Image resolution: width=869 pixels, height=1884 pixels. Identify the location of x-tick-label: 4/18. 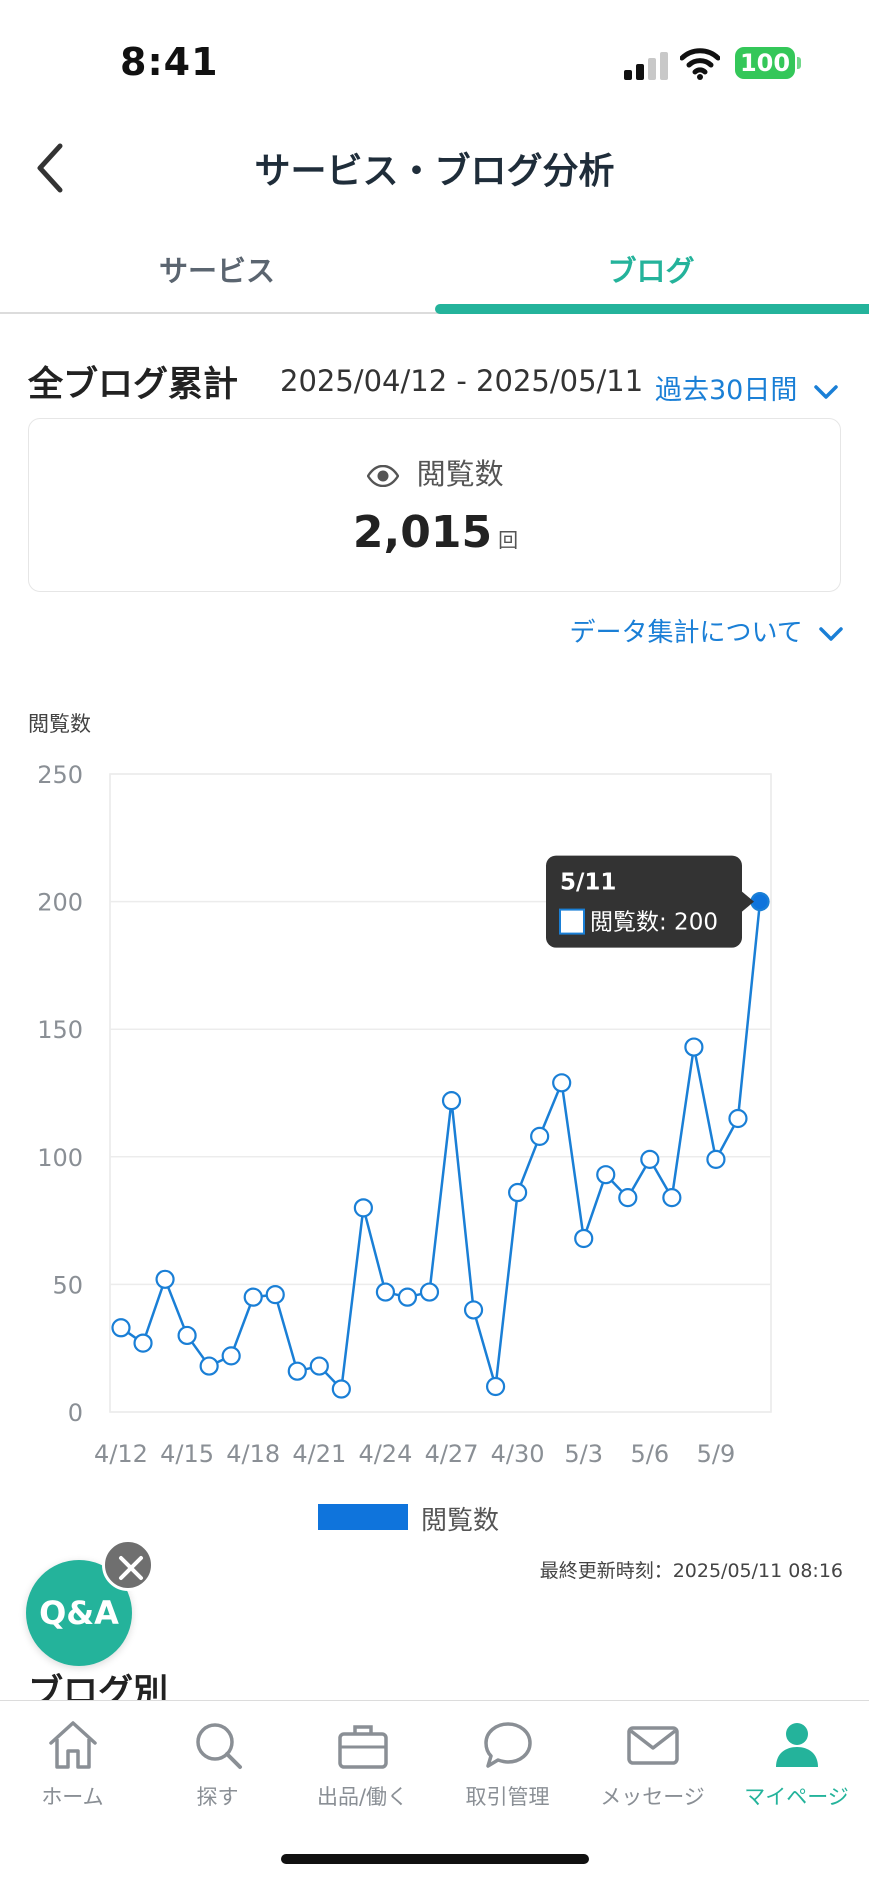
(253, 1454).